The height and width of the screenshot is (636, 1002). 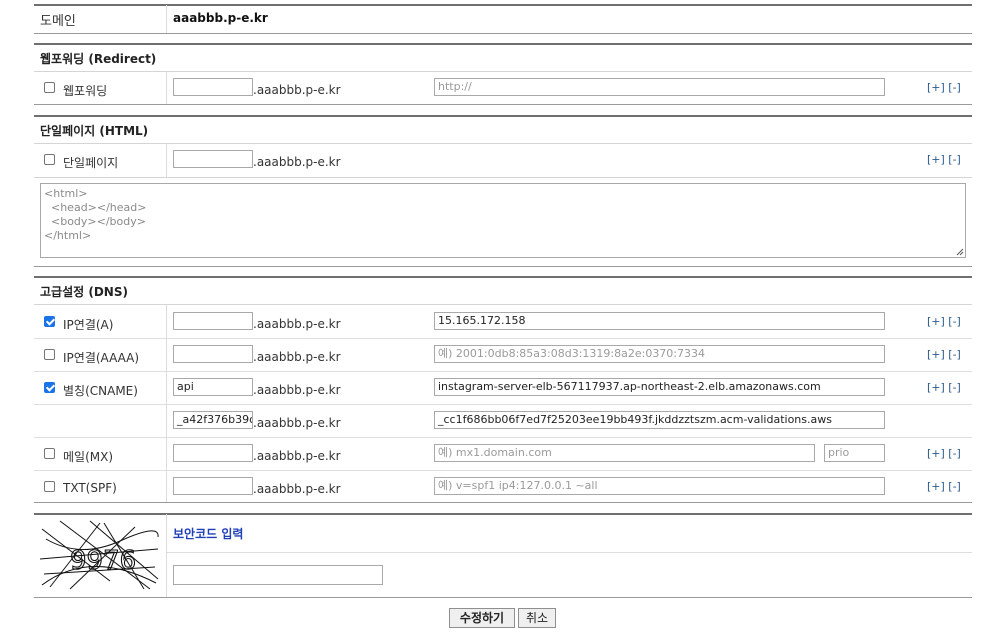 What do you see at coordinates (220, 18) in the screenshot?
I see `domain-value: aaabbb.p-e.kr` at bounding box center [220, 18].